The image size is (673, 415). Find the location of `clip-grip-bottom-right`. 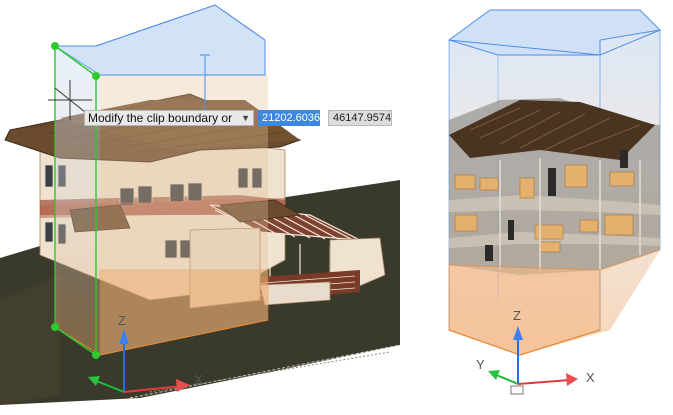

clip-grip-bottom-right is located at coordinates (96, 355).